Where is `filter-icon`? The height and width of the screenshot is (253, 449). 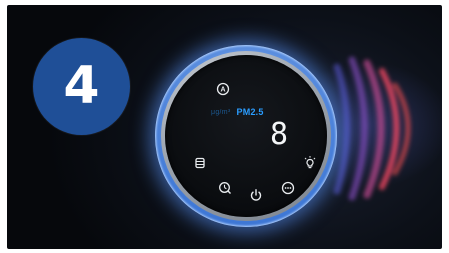 filter-icon is located at coordinates (200, 163).